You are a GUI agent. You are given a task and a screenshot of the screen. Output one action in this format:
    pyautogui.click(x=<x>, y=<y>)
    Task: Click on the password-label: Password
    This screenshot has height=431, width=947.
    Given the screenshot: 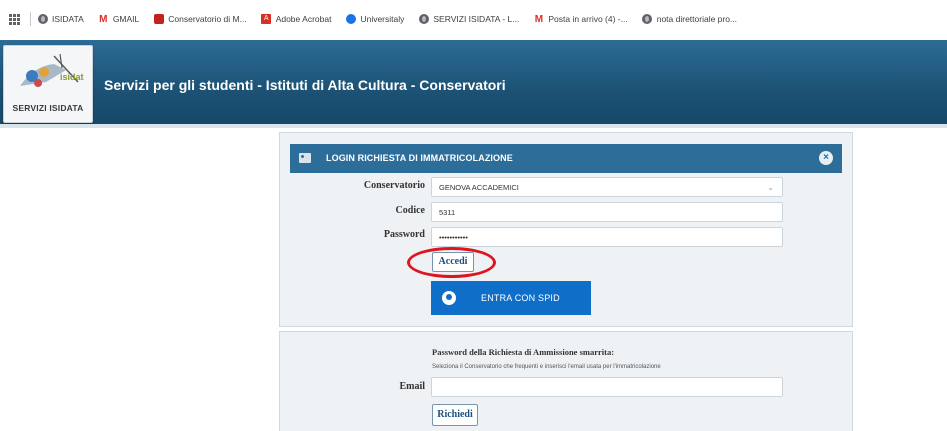 What is the action you would take?
    pyautogui.click(x=404, y=234)
    